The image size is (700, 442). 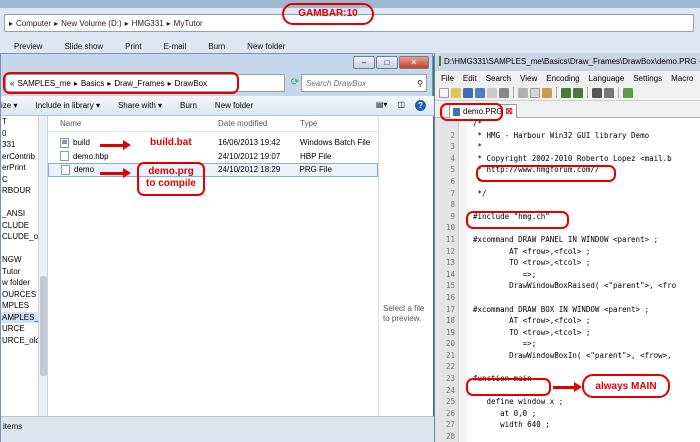 What do you see at coordinates (259, 123) in the screenshot?
I see `column-header-date: Date modified` at bounding box center [259, 123].